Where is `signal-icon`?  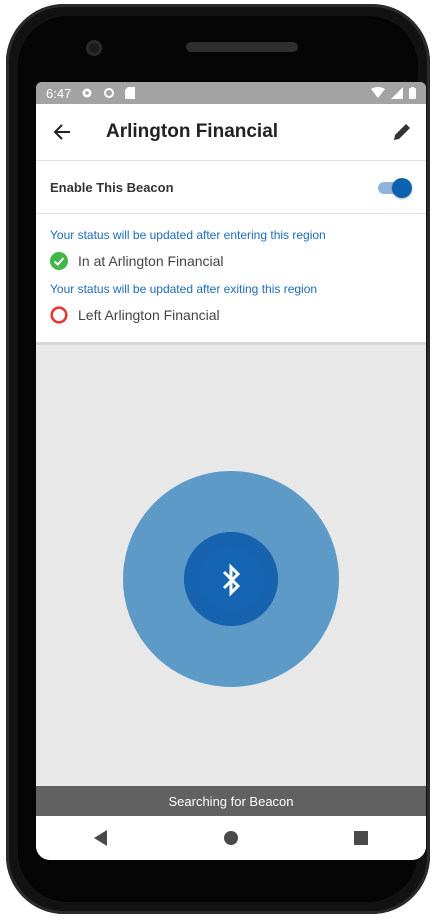 signal-icon is located at coordinates (397, 93).